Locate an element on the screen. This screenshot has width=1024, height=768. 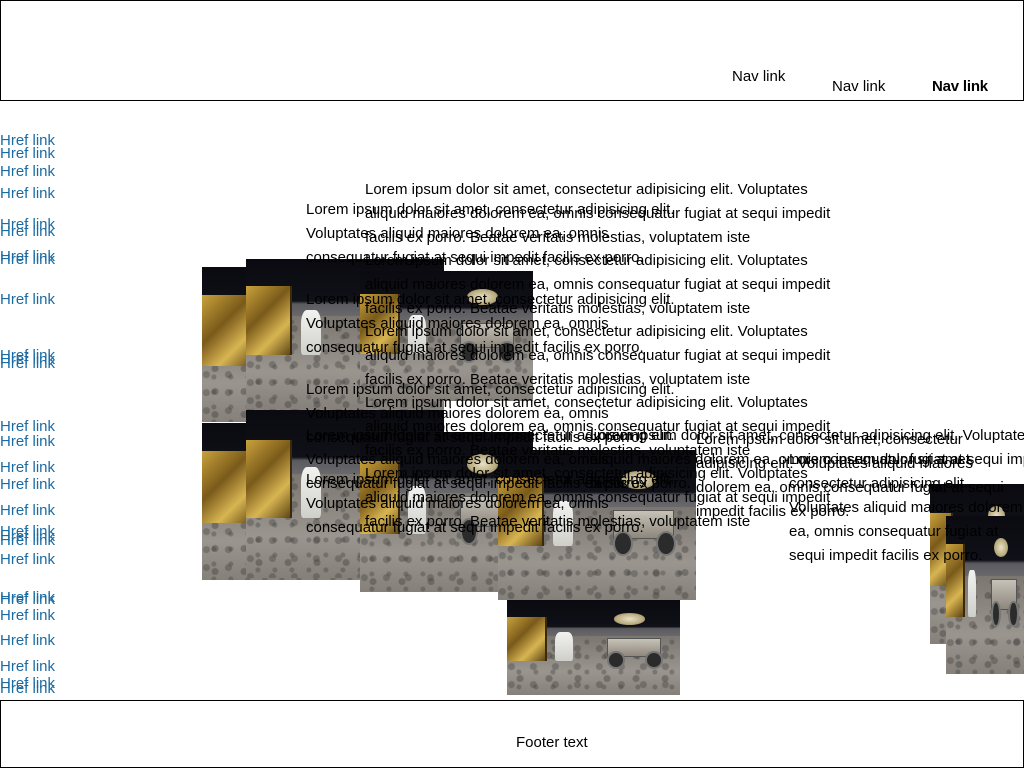
footer-text: Footer text is located at coordinates (552, 742).